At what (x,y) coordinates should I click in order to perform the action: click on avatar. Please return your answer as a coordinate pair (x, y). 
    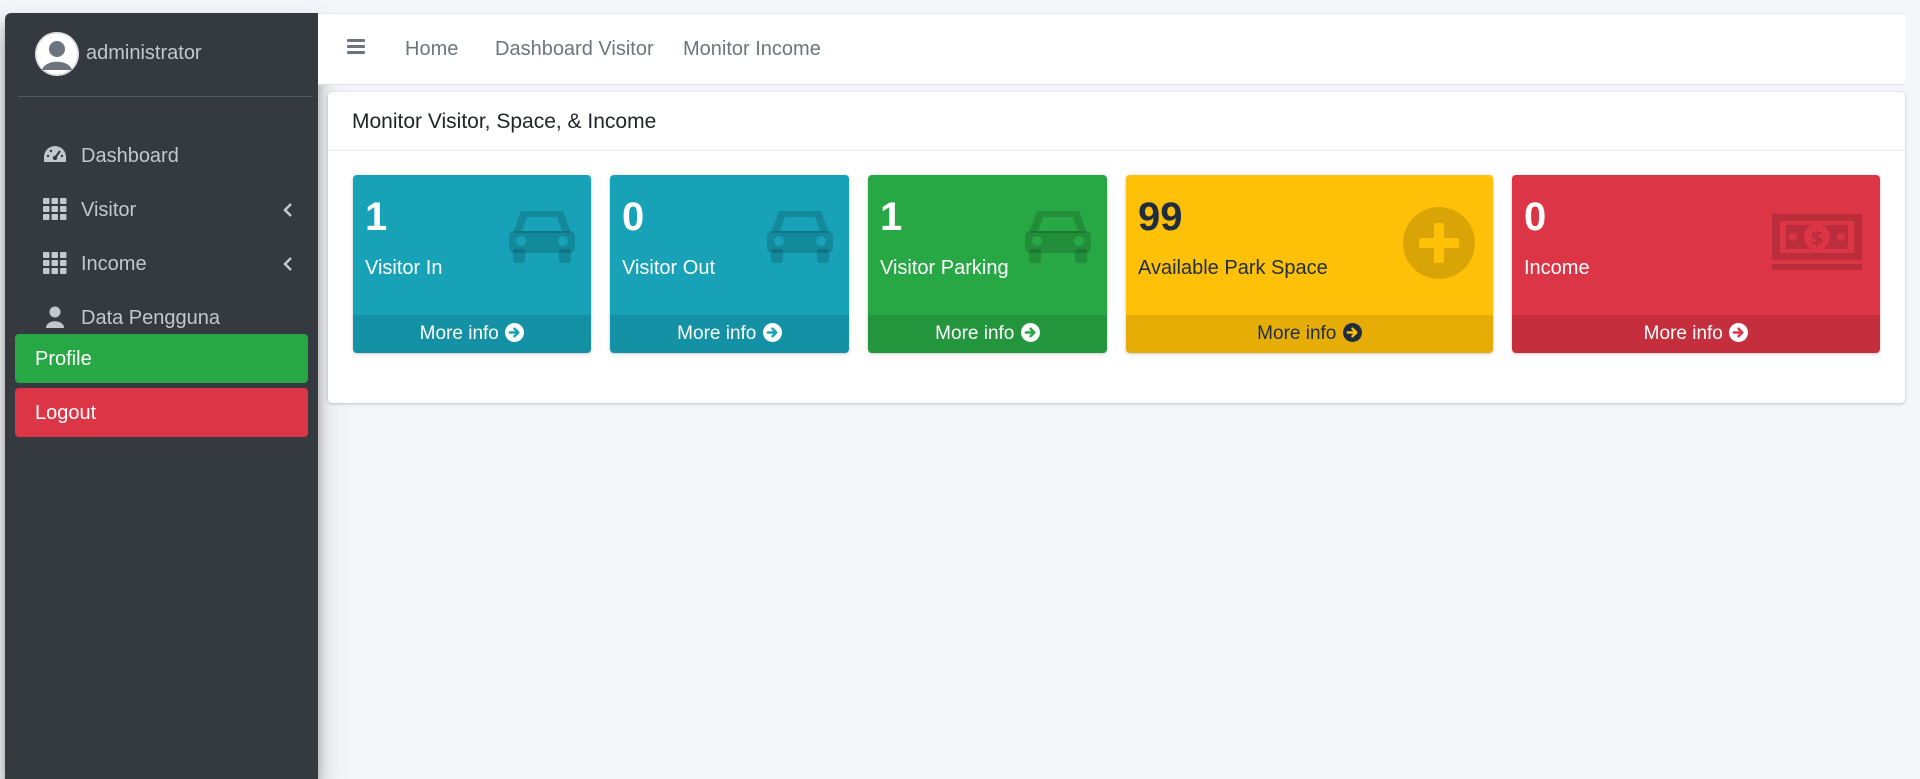
    Looking at the image, I should click on (57, 54).